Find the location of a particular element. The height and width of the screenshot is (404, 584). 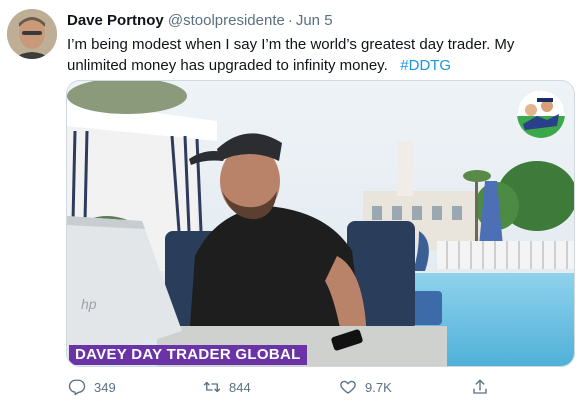

retweet-icon is located at coordinates (212, 387).